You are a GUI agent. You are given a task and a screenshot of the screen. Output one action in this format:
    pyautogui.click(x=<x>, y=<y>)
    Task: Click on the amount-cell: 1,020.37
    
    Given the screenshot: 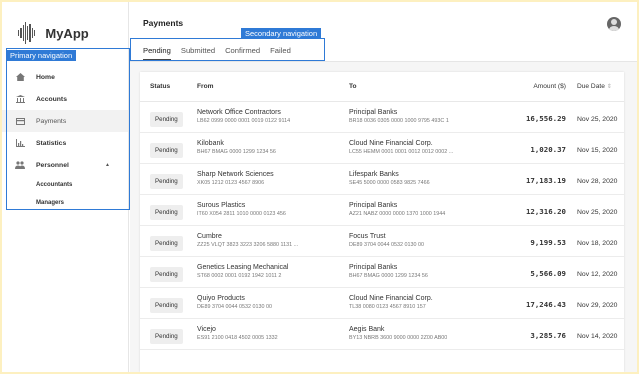 What is the action you would take?
    pyautogui.click(x=527, y=148)
    